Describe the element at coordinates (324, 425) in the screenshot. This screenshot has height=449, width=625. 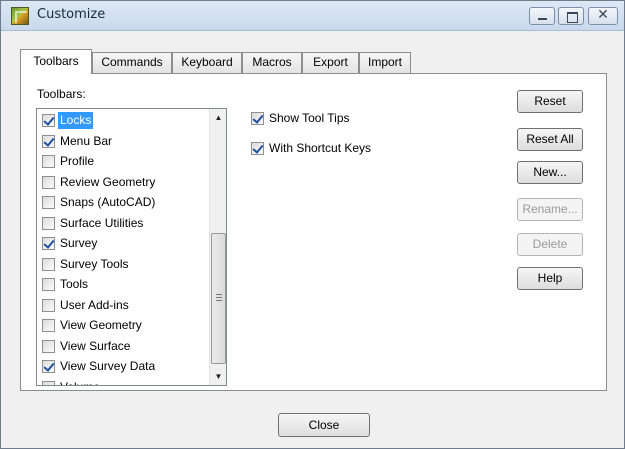
I see `close-button: Close` at that location.